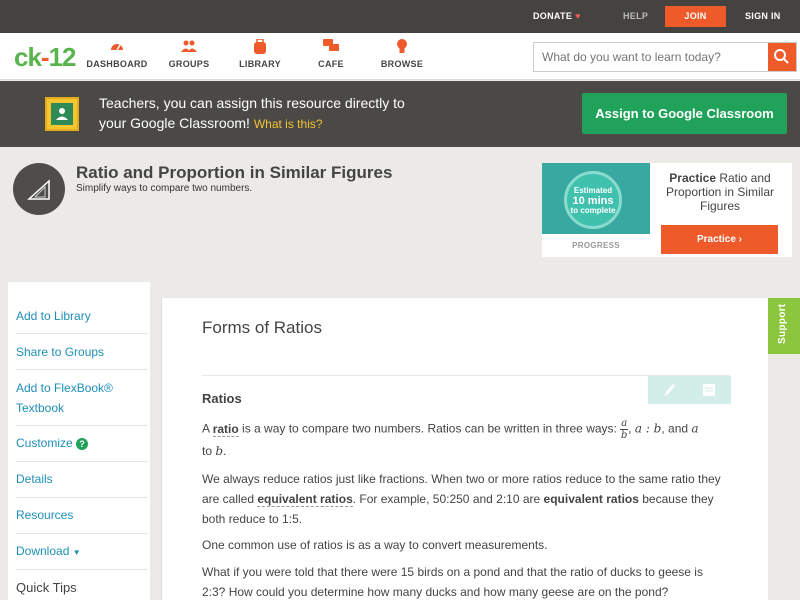  Describe the element at coordinates (117, 47) in the screenshot. I see `gauge-icon` at that location.